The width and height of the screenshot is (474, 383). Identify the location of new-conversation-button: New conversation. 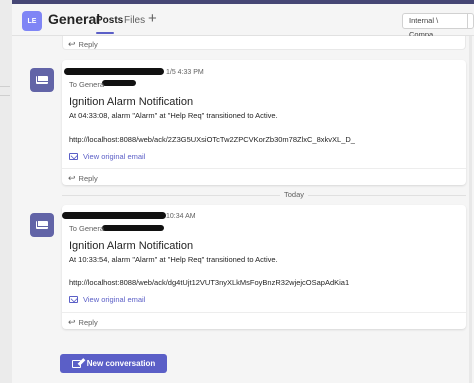
(113, 363).